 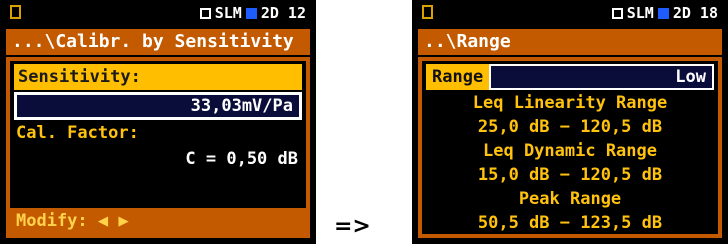 What do you see at coordinates (352, 226) in the screenshot?
I see `transition-arrow: =>` at bounding box center [352, 226].